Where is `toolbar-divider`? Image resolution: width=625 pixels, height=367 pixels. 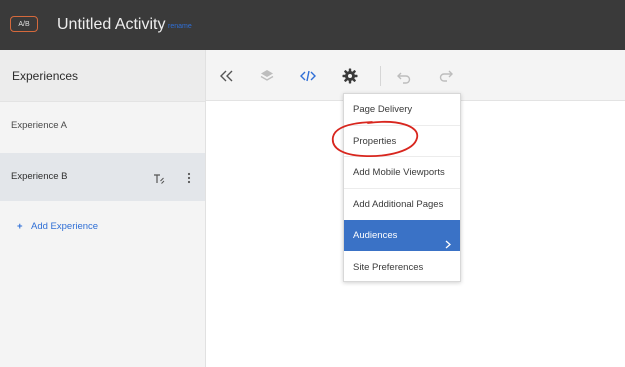
toolbar-divider is located at coordinates (380, 76).